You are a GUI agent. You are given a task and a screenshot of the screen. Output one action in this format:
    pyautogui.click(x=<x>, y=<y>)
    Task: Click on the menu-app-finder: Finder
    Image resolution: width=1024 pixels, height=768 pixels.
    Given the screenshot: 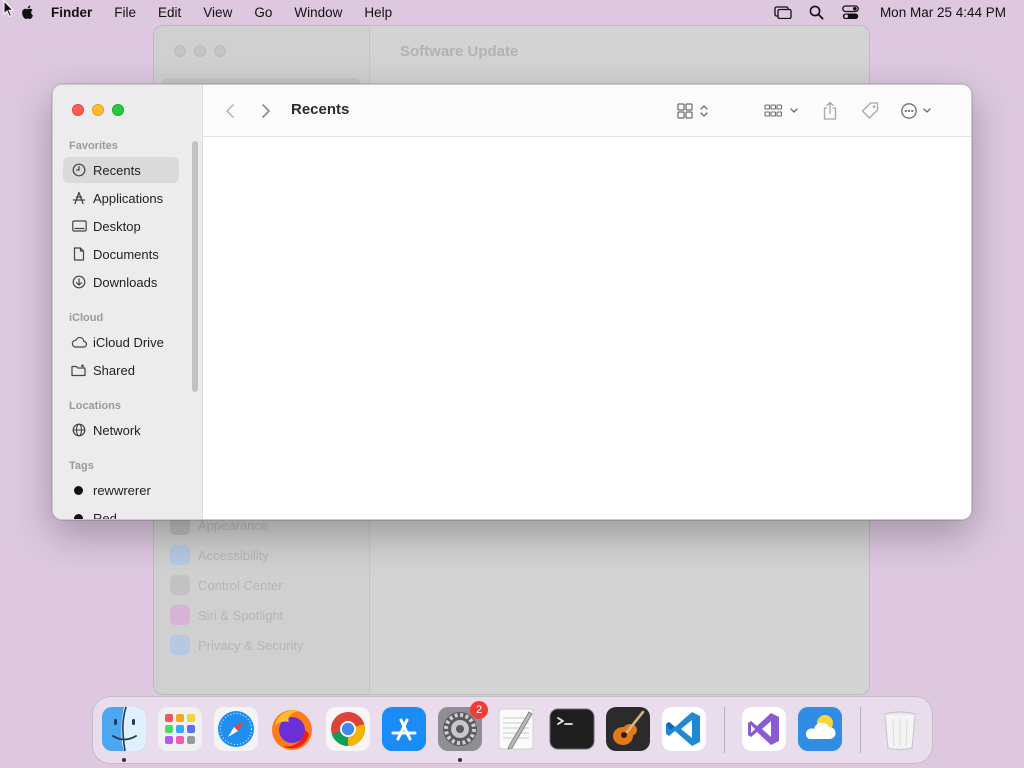 What is the action you would take?
    pyautogui.click(x=71, y=12)
    